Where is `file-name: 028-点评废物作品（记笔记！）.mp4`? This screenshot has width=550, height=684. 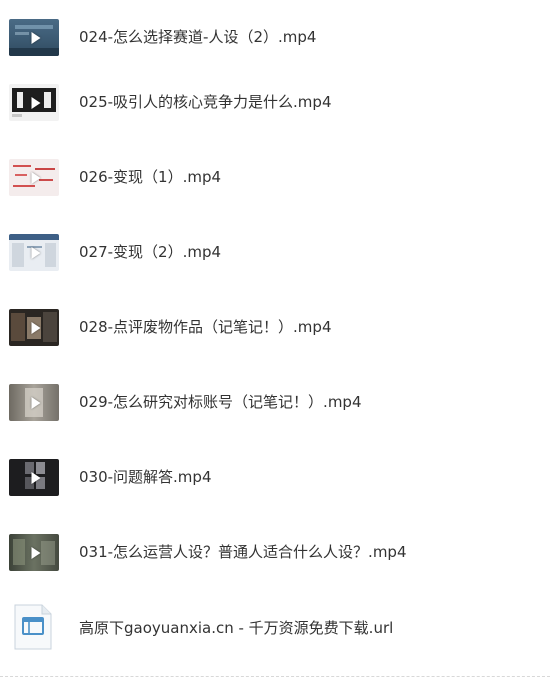 file-name: 028-点评废物作品（记笔记！）.mp4 is located at coordinates (205, 327).